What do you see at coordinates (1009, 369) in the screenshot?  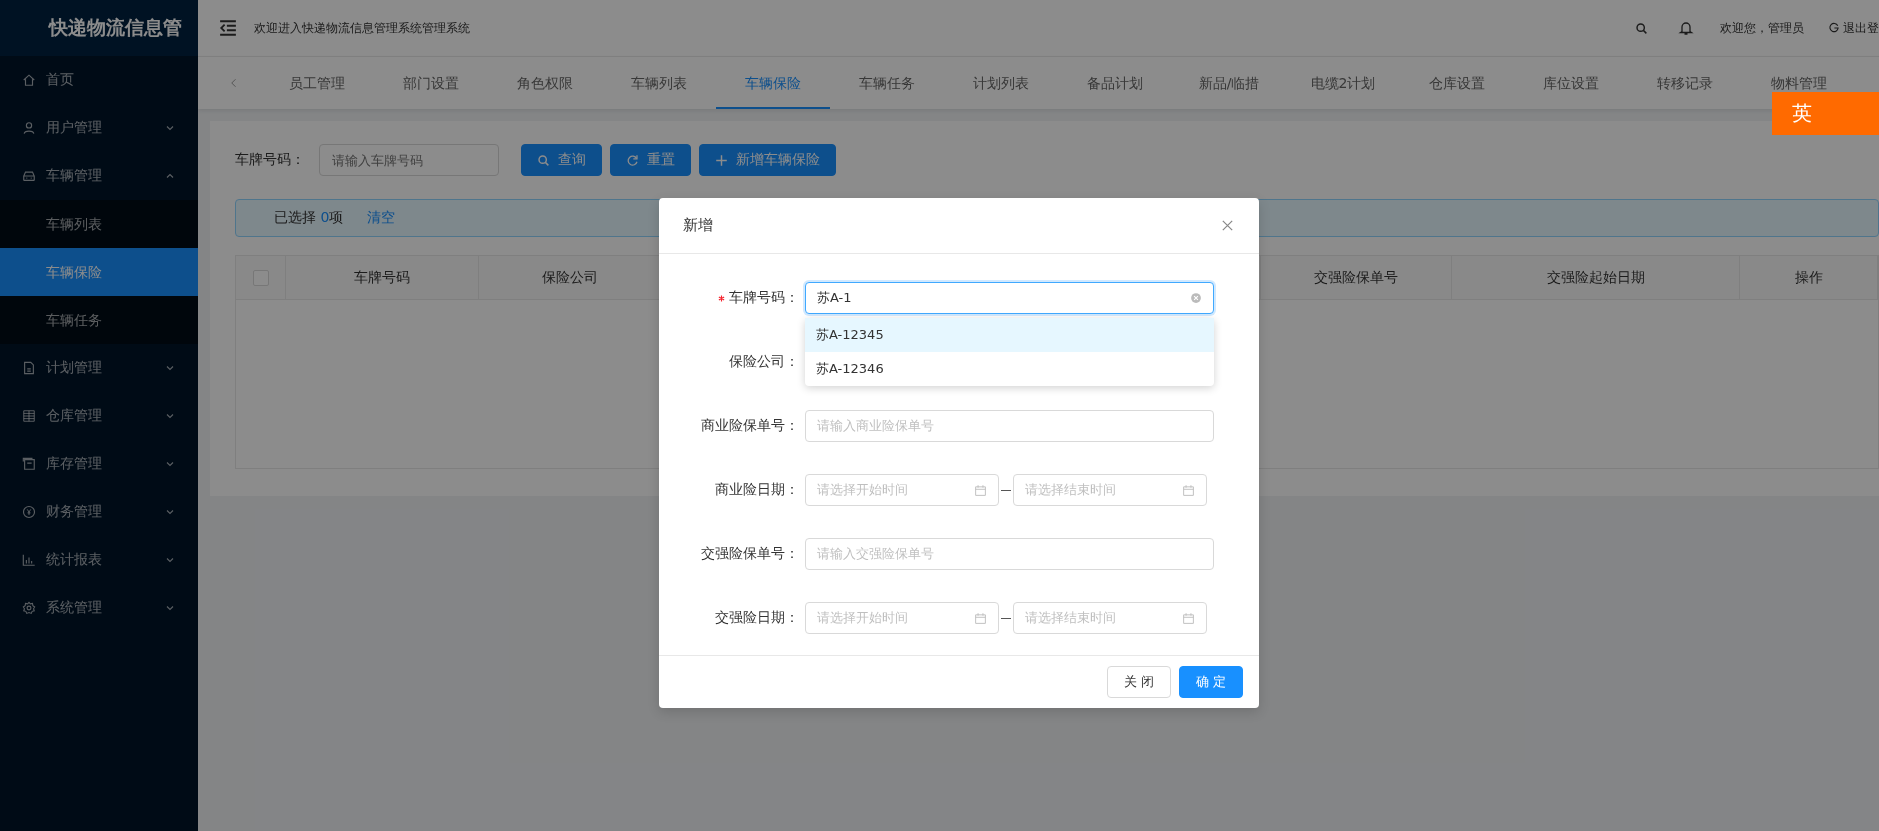 I see `suggestion-option: 苏A-12346` at bounding box center [1009, 369].